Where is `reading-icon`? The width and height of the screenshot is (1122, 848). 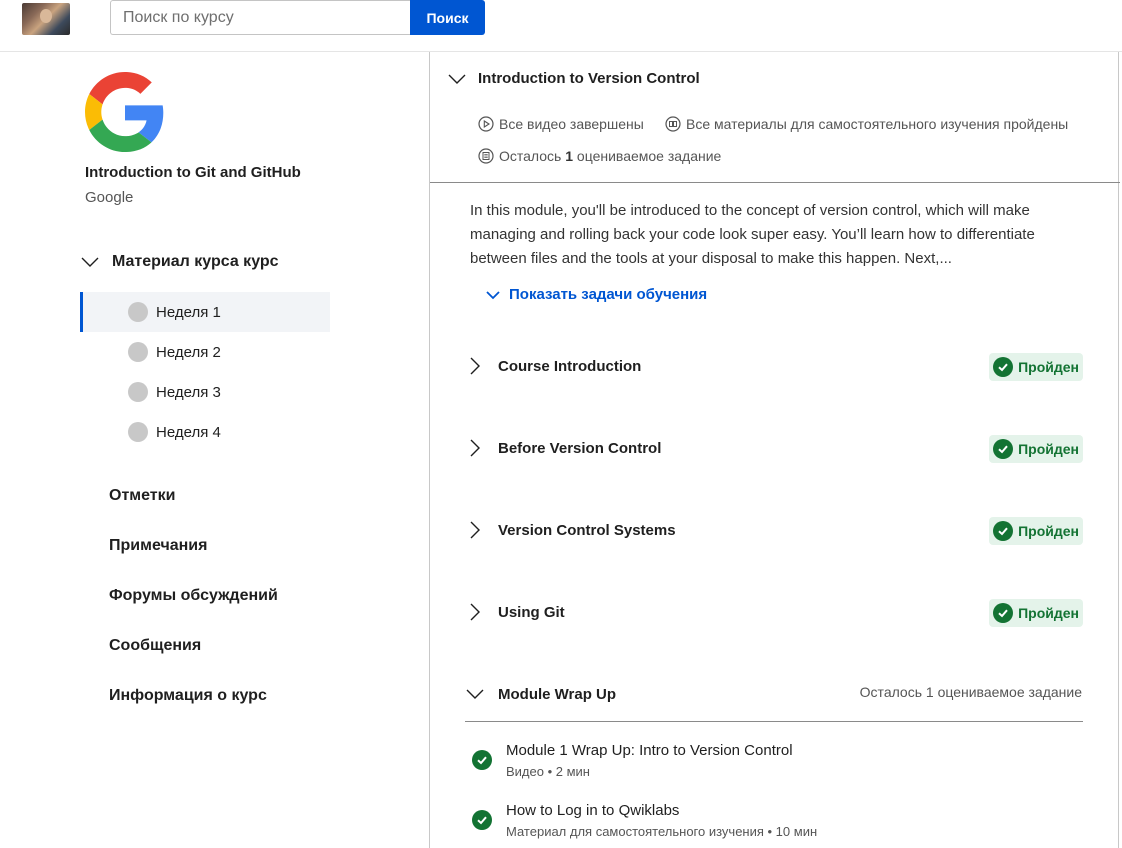
reading-icon is located at coordinates (673, 124).